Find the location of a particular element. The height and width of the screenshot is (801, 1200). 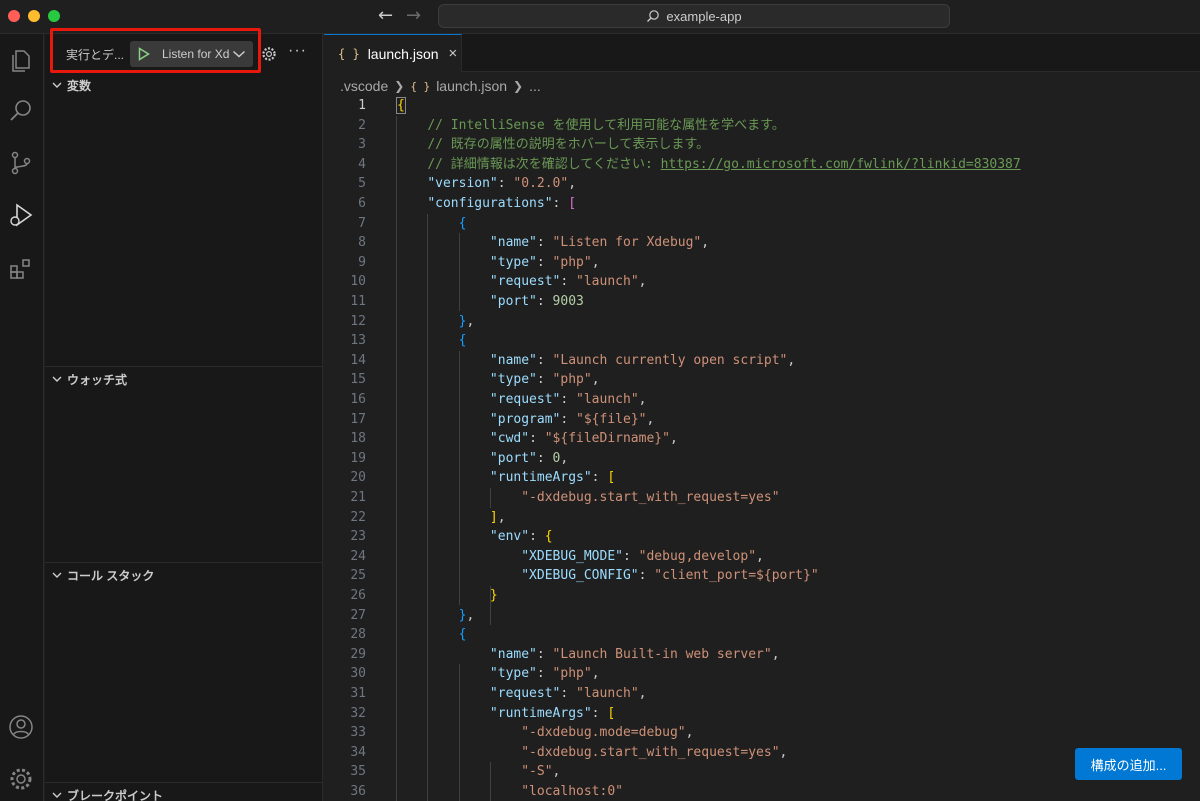

code-line: 26 } is located at coordinates (762, 596).